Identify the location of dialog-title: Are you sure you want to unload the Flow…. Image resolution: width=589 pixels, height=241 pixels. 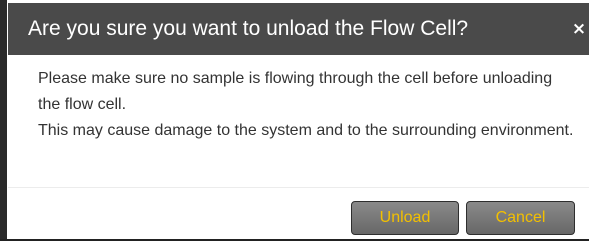
(248, 28).